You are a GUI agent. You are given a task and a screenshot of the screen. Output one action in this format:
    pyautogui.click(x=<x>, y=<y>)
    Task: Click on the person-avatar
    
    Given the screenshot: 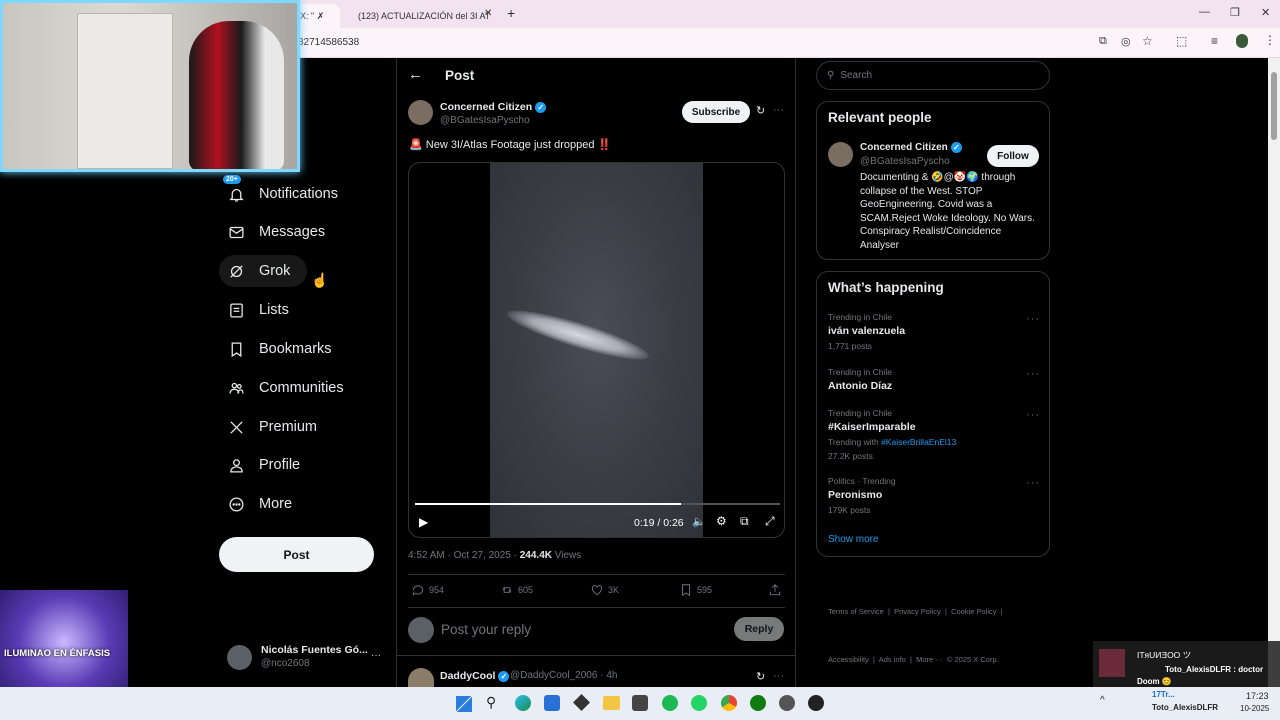 What is the action you would take?
    pyautogui.click(x=840, y=154)
    